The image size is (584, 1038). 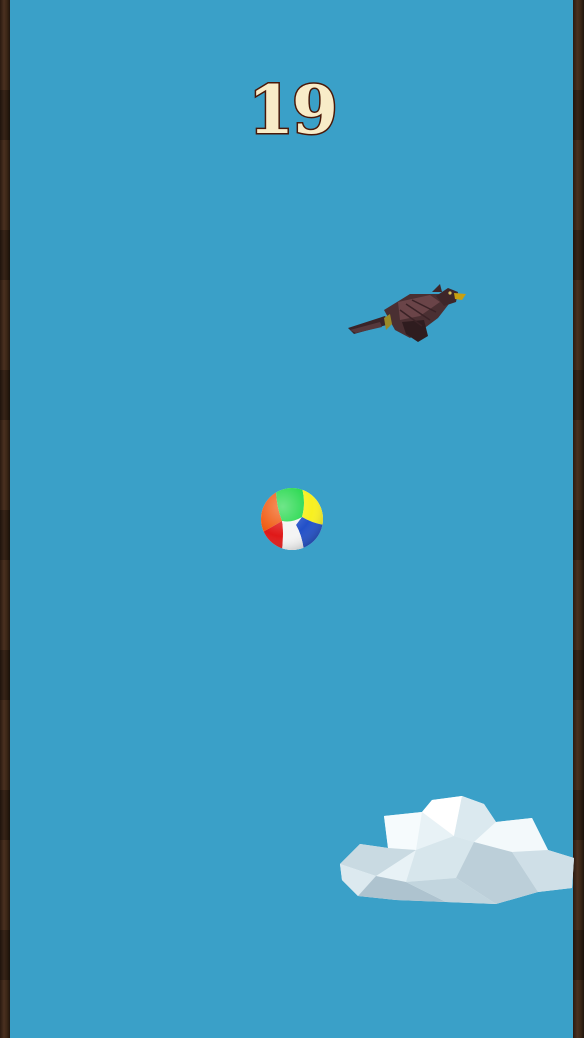 I want to click on low-poly-cloud, so click(x=457, y=850).